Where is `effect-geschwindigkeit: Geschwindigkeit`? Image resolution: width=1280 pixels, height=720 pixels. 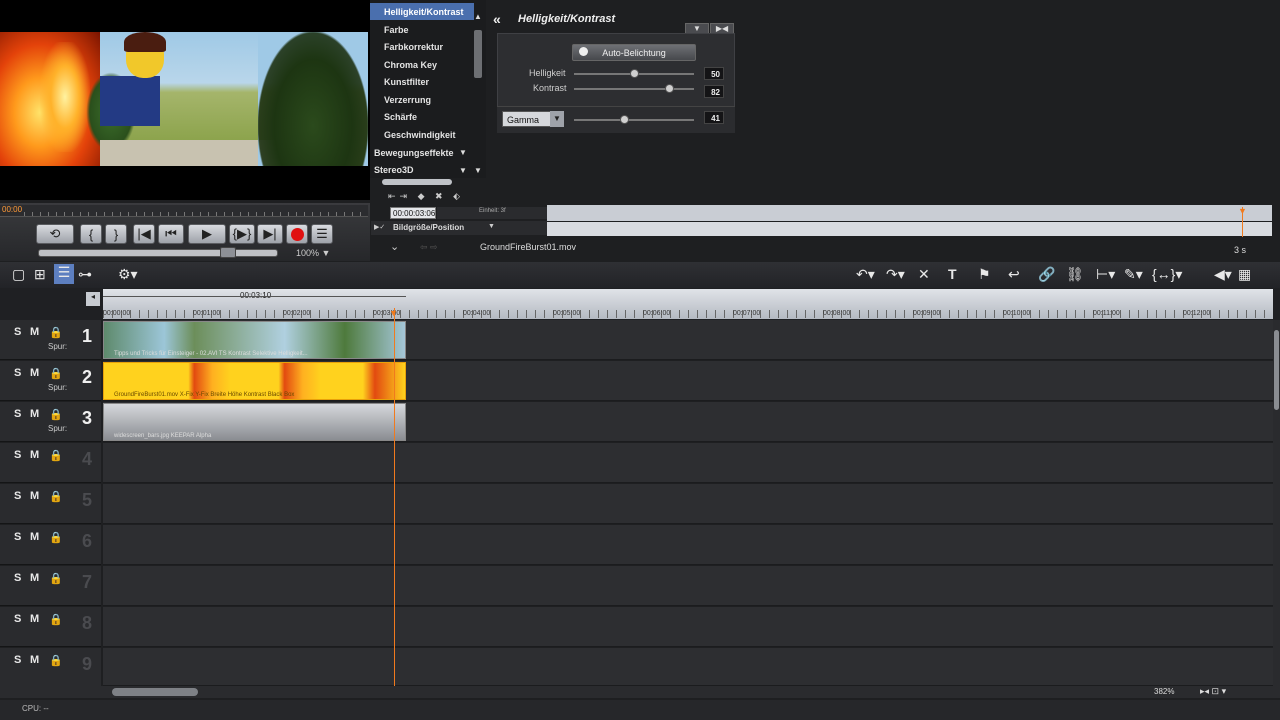
effect-geschwindigkeit: Geschwindigkeit is located at coordinates (422, 134).